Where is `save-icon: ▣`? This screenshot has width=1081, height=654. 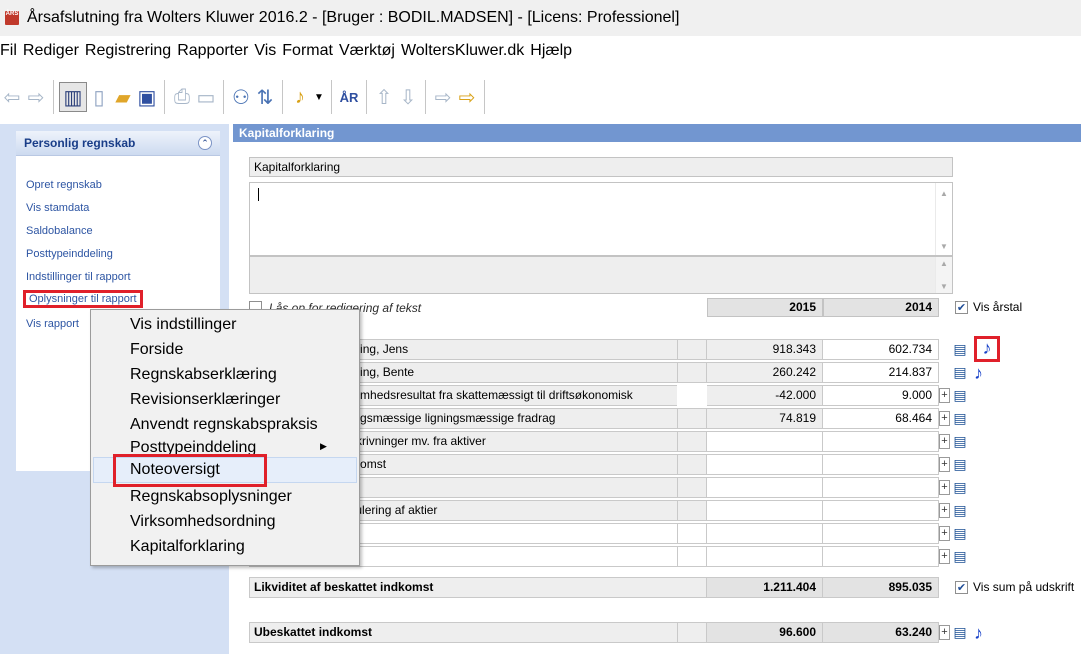
save-icon: ▣ is located at coordinates (147, 97).